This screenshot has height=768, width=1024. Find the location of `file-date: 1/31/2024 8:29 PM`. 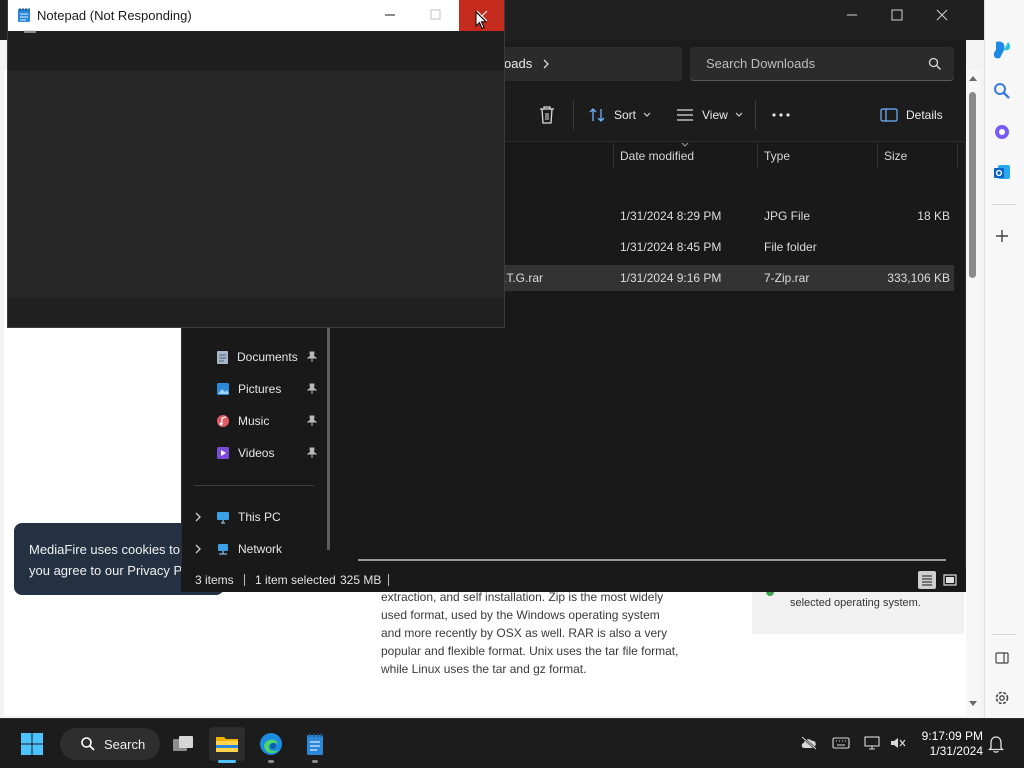

file-date: 1/31/2024 8:29 PM is located at coordinates (671, 216).